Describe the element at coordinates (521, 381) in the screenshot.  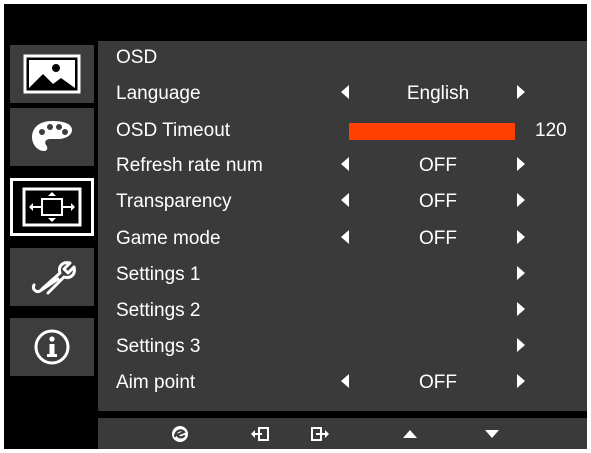
I see `aim-point-right-arrow-icon` at that location.